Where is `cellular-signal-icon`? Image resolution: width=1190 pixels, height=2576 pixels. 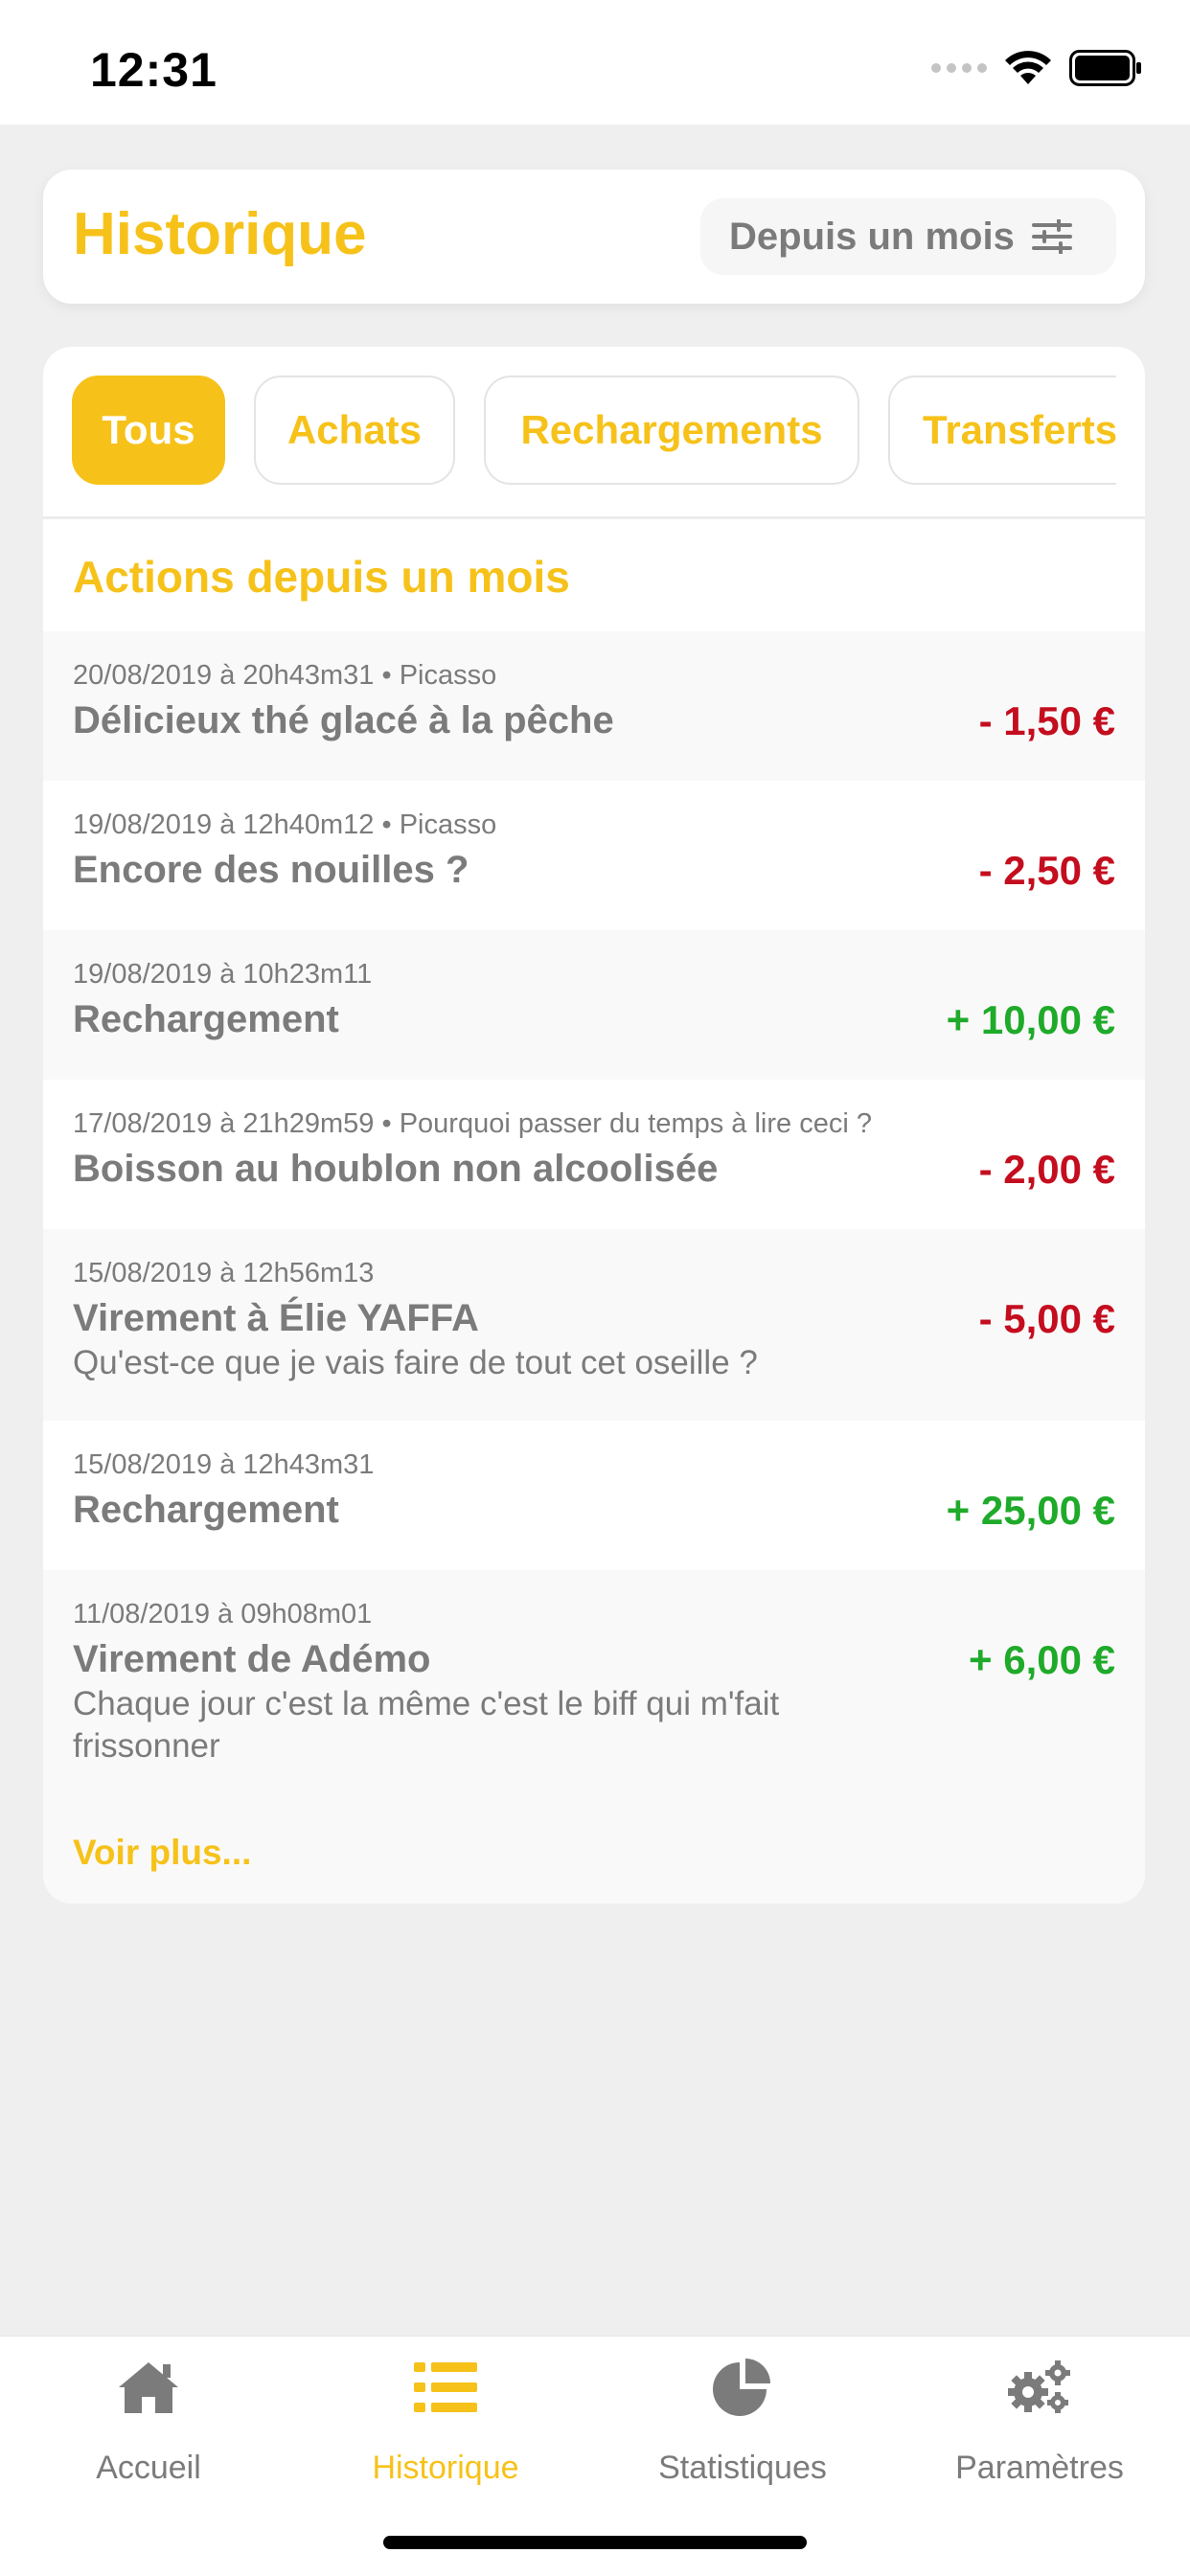 cellular-signal-icon is located at coordinates (959, 68).